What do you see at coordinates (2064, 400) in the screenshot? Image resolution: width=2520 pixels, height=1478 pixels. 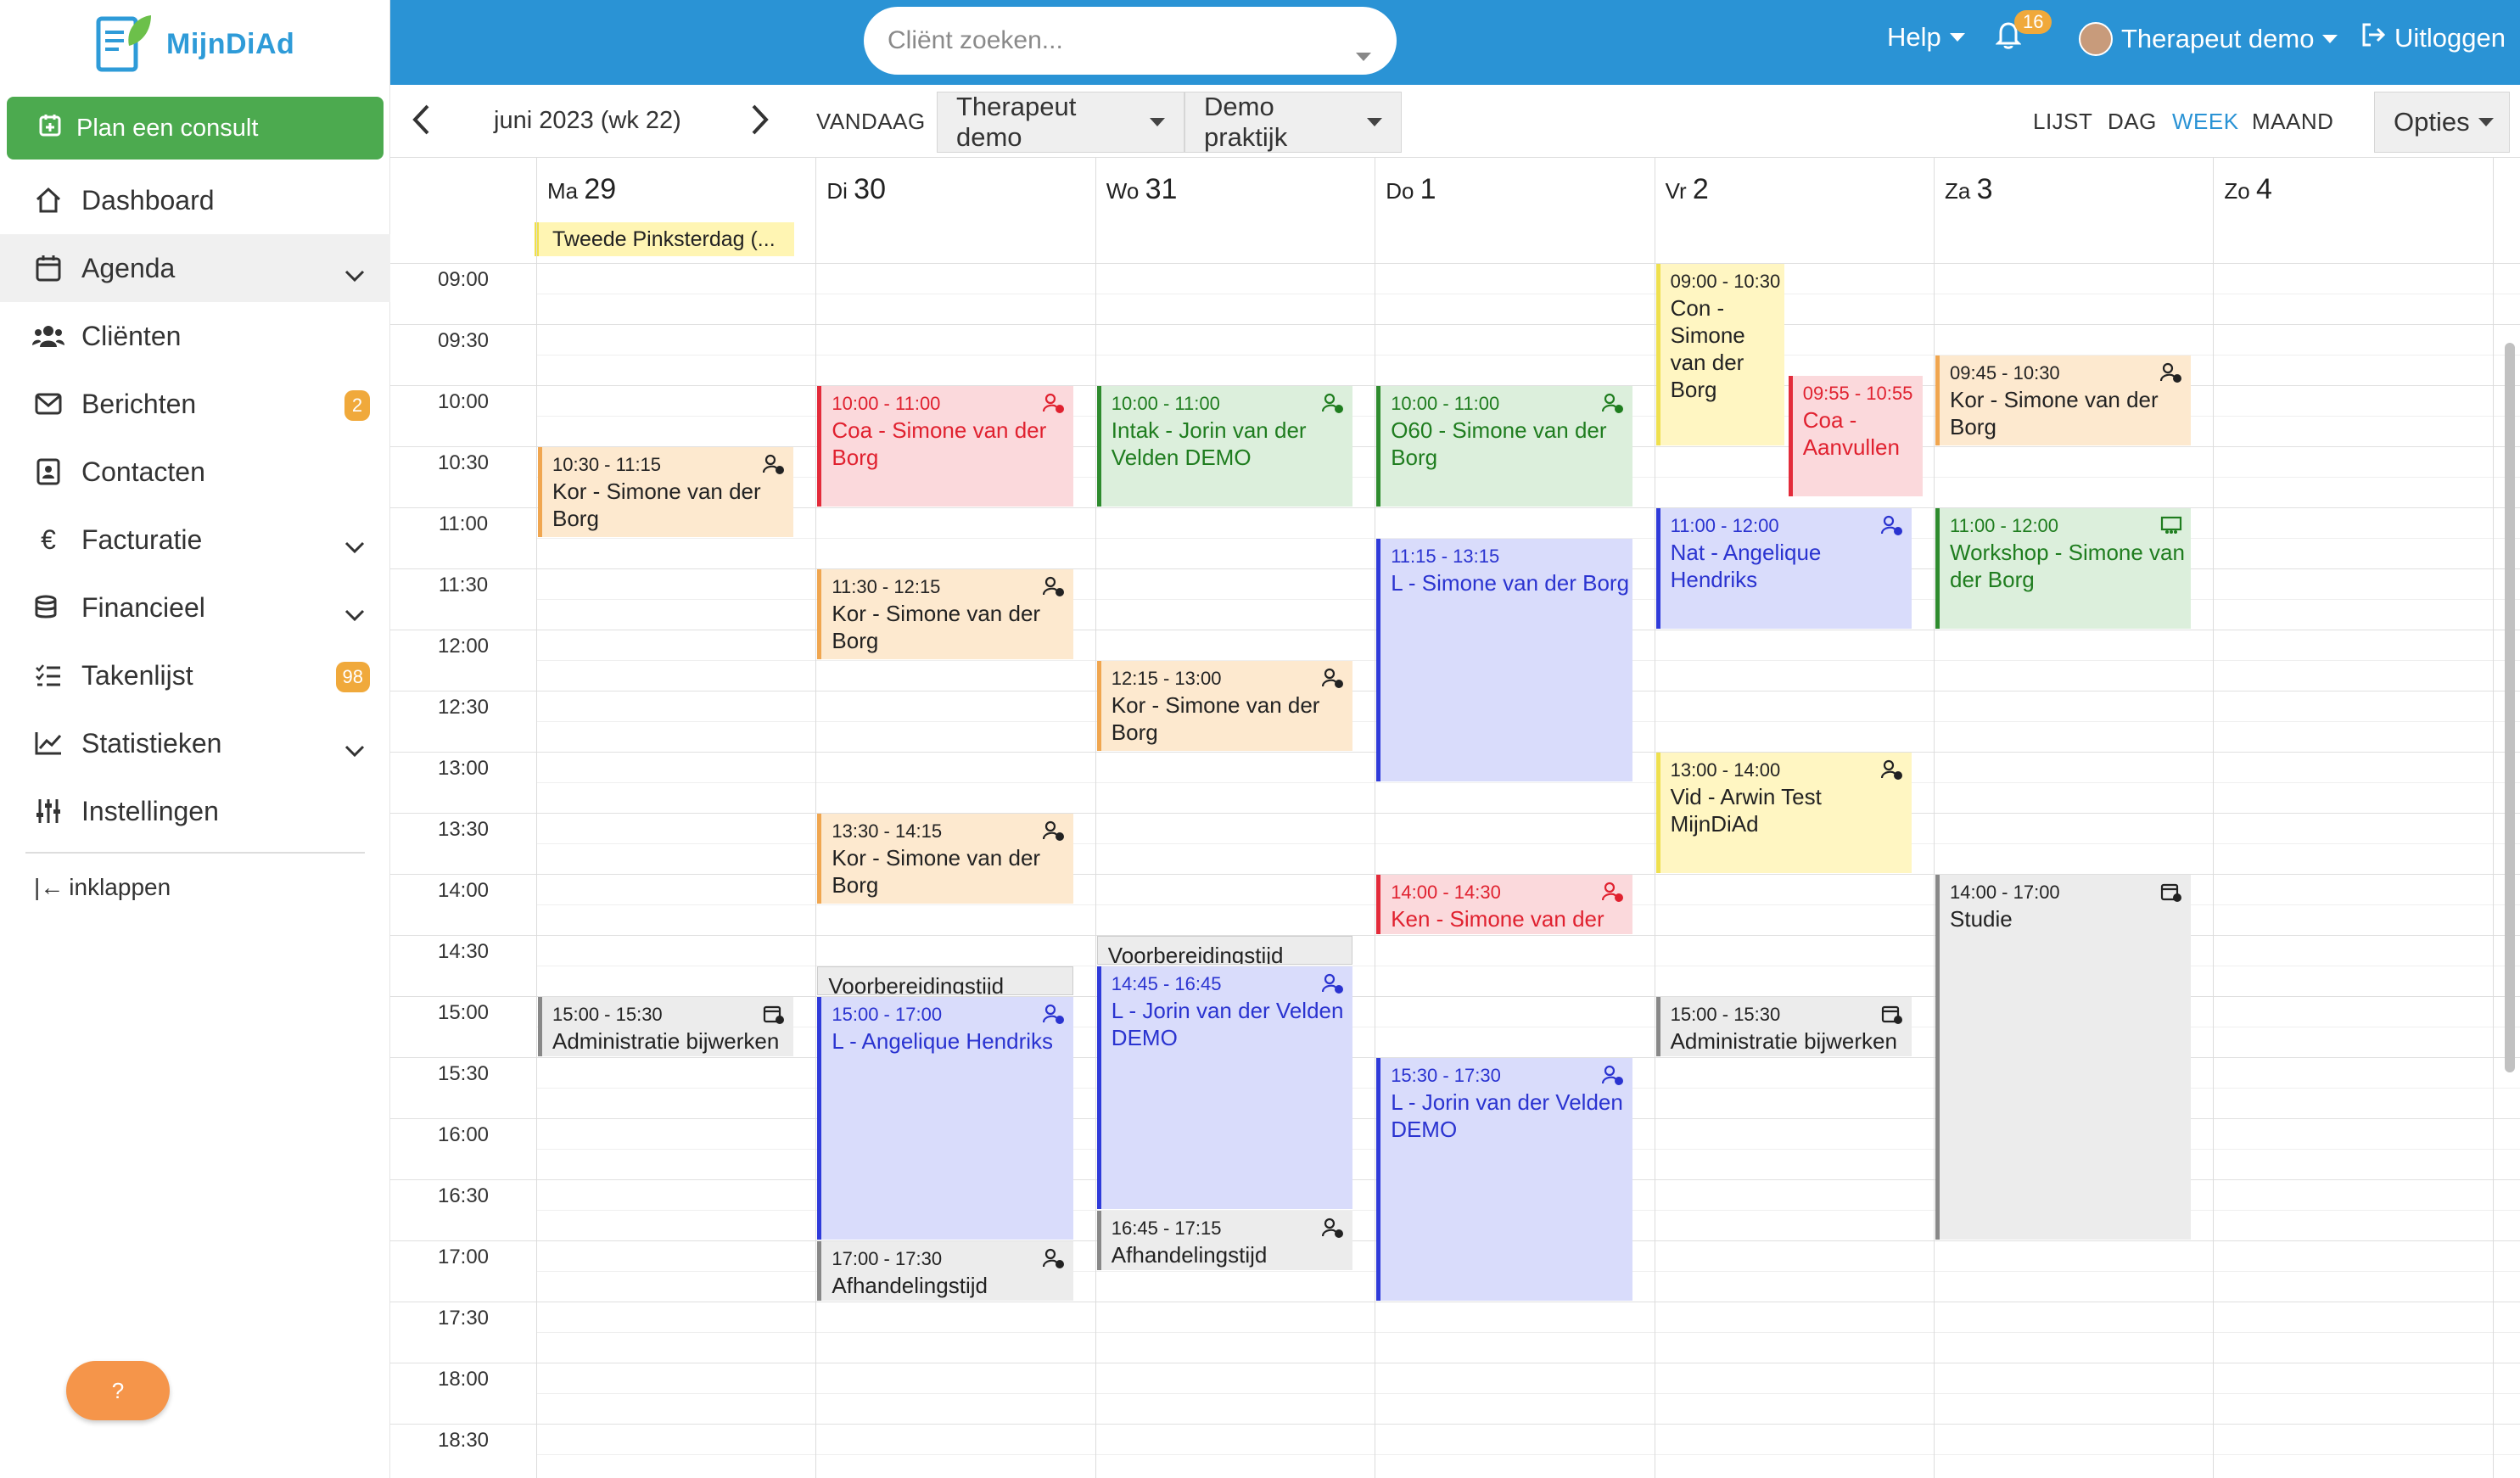 I see `calendar-event: 09:45 - 10:30 Kor - Simone van der Borg` at bounding box center [2064, 400].